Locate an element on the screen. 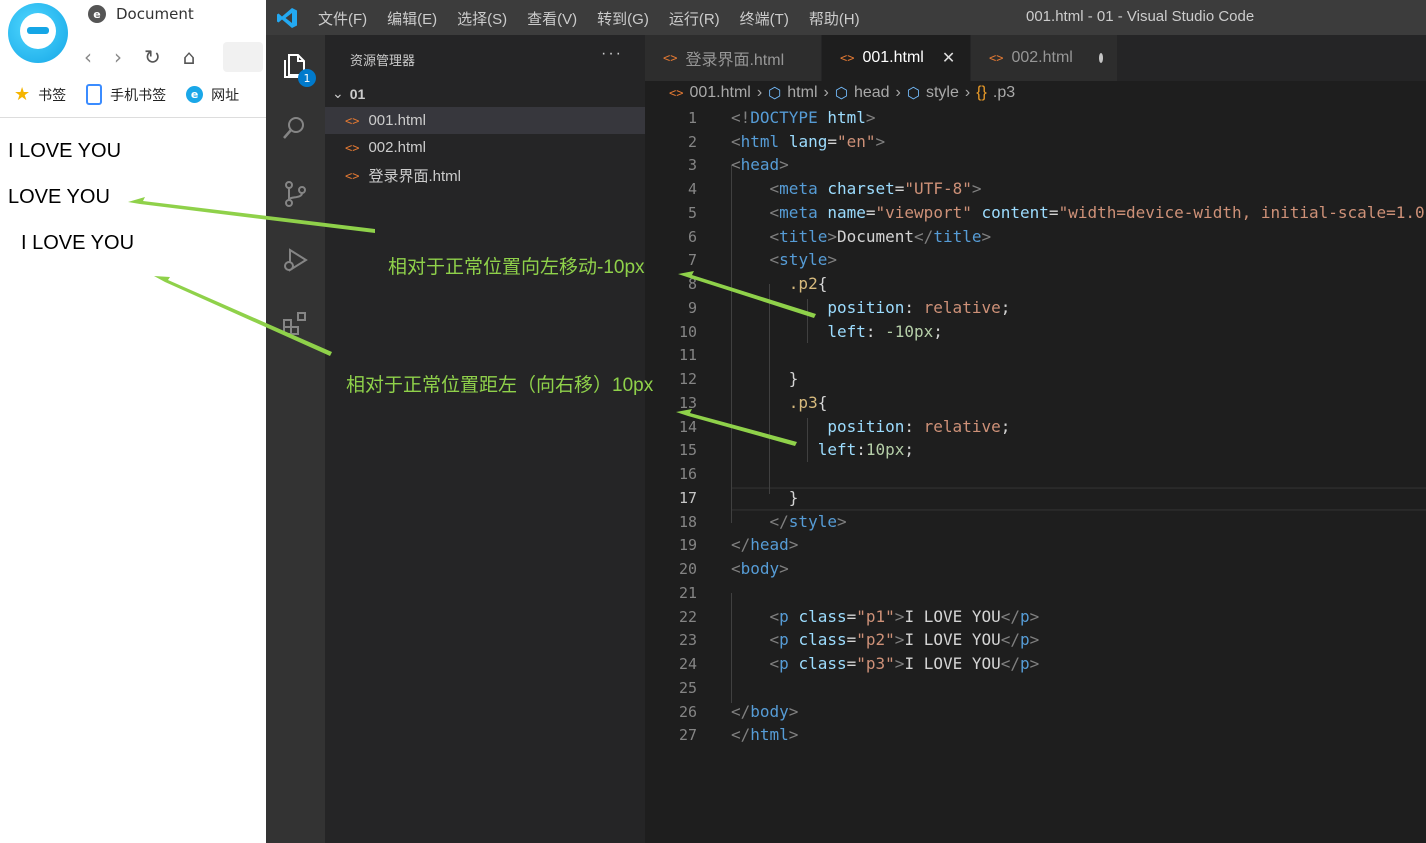  breadcrumb-item: 001.html is located at coordinates (719, 93).